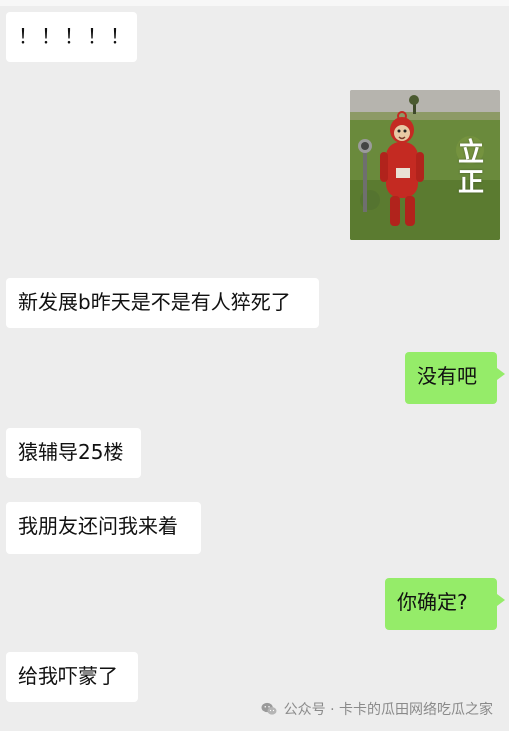 The height and width of the screenshot is (731, 509). Describe the element at coordinates (269, 708) in the screenshot. I see `wechat-icon` at that location.